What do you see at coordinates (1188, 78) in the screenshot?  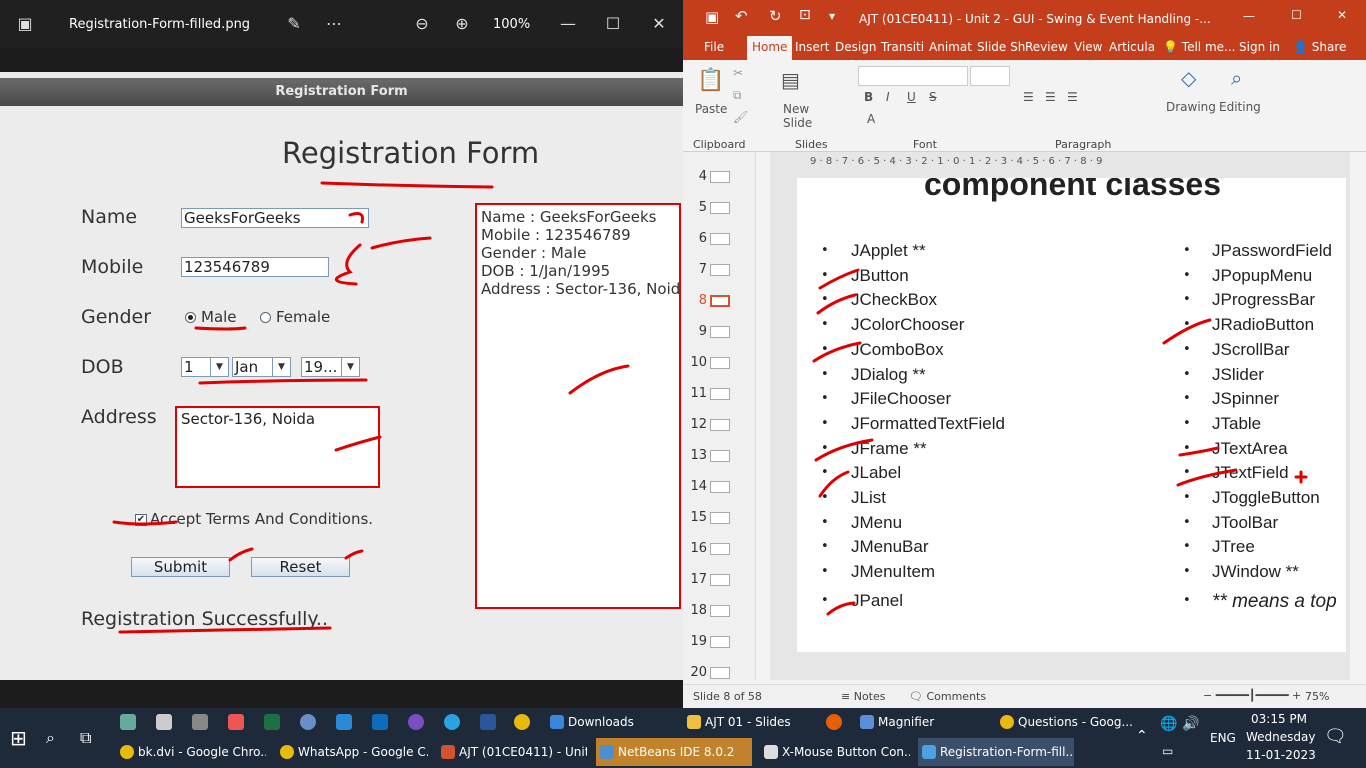 I see `drawing-icon: ◇` at bounding box center [1188, 78].